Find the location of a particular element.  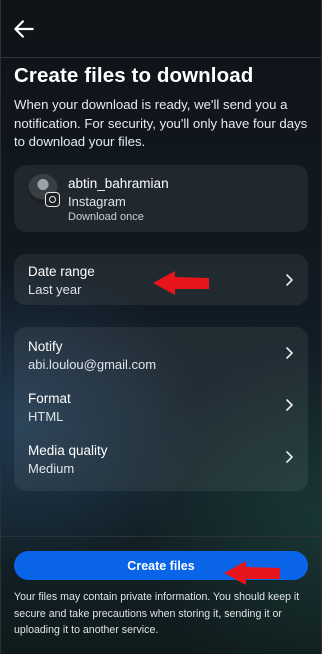

account-card: abtin_bahramian Instagram Download once is located at coordinates (161, 198).